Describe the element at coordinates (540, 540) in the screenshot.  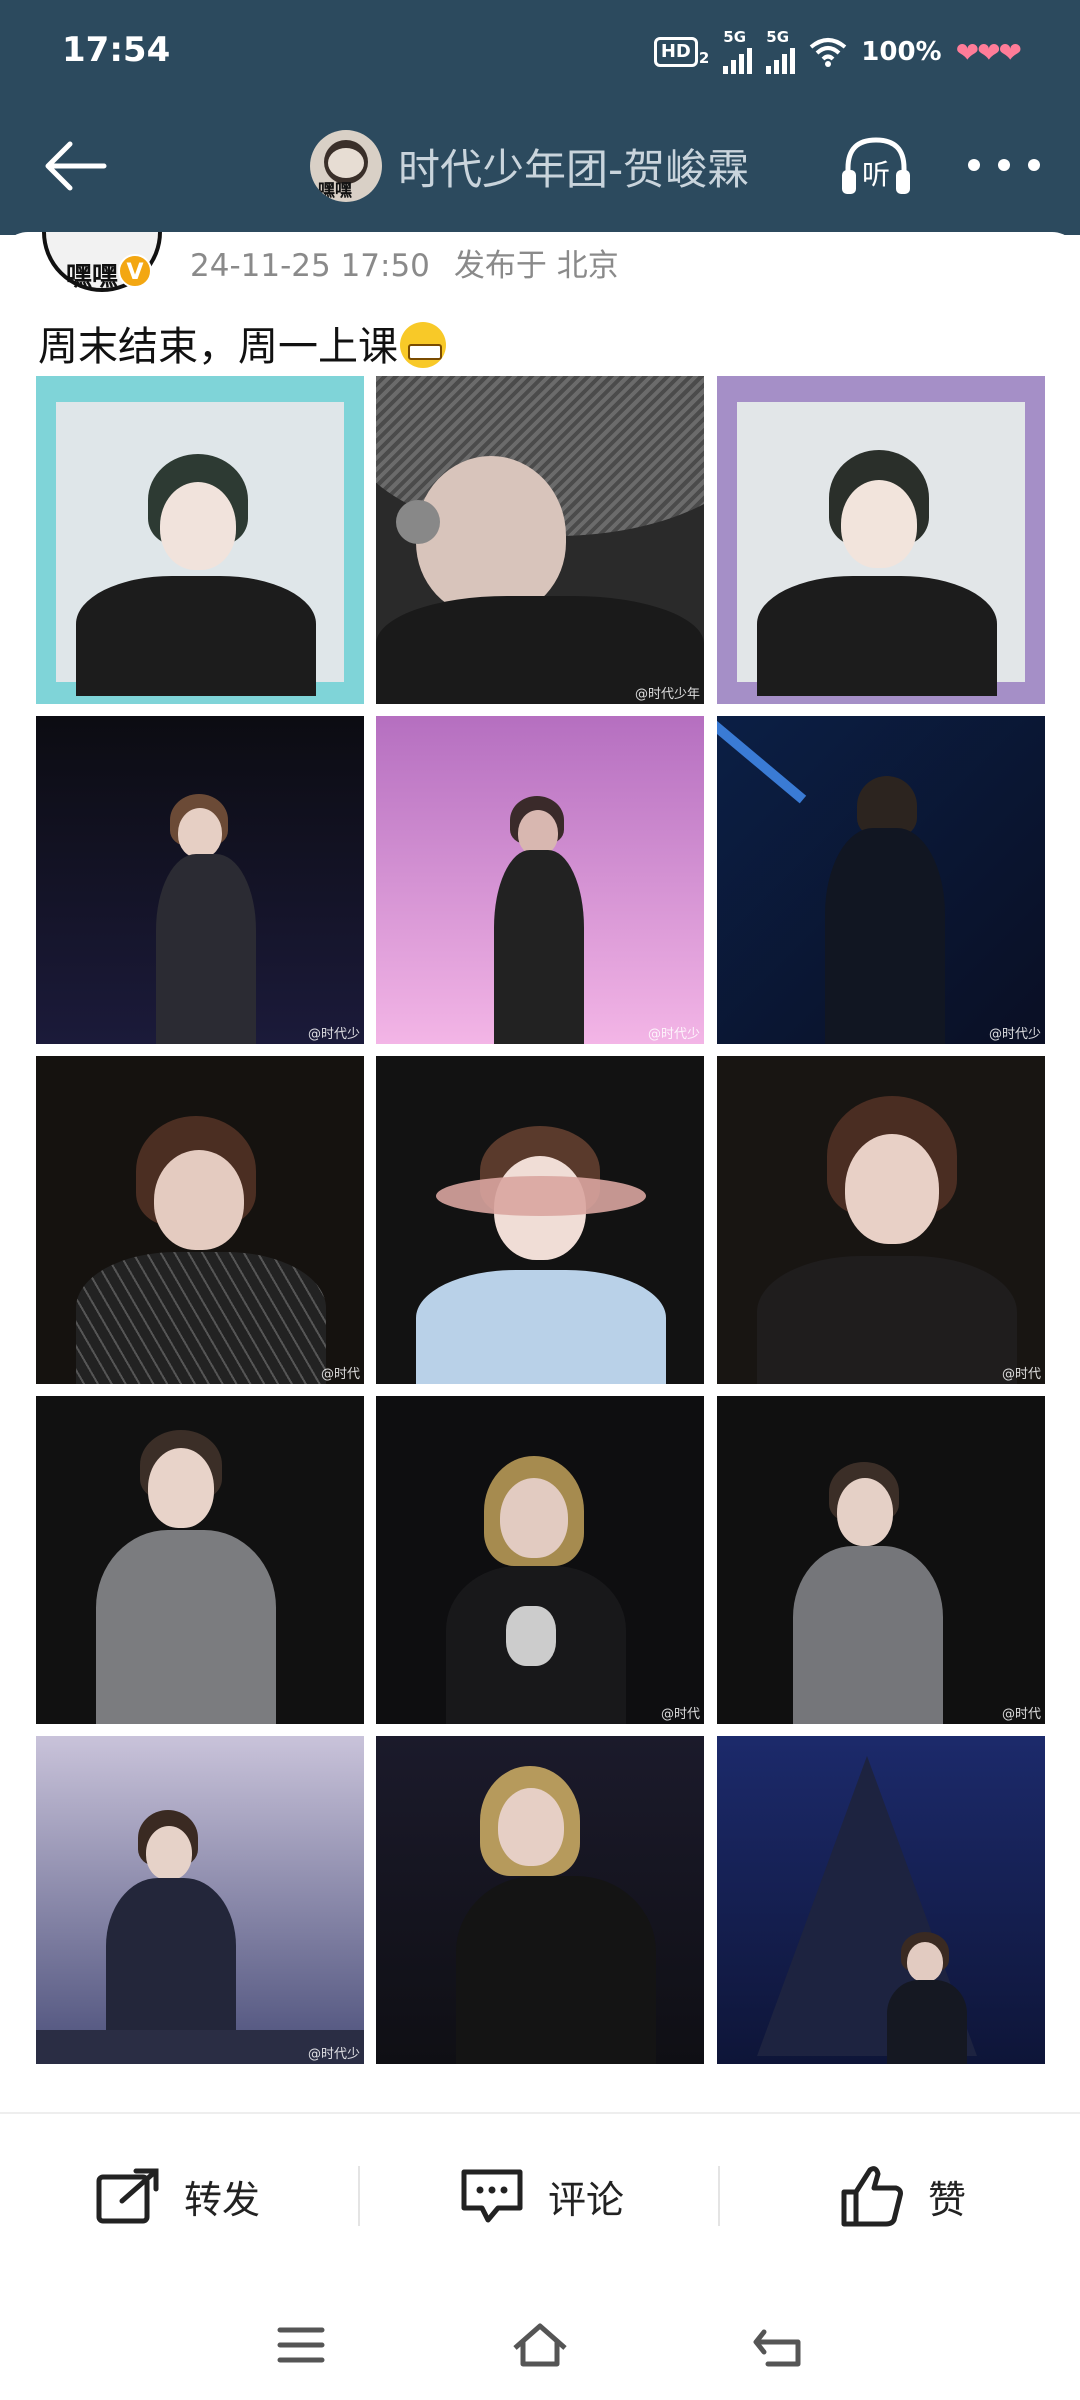
I see `photo-hat-microphone: @时代少年` at that location.